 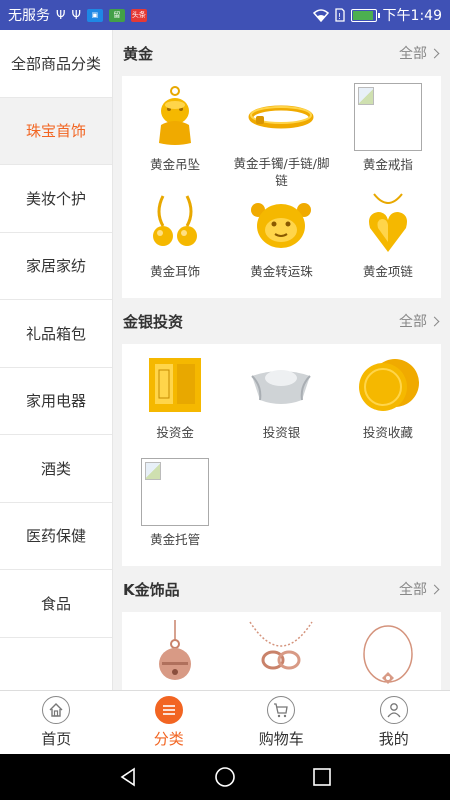 I want to click on sim-icon: !, so click(x=339, y=15).